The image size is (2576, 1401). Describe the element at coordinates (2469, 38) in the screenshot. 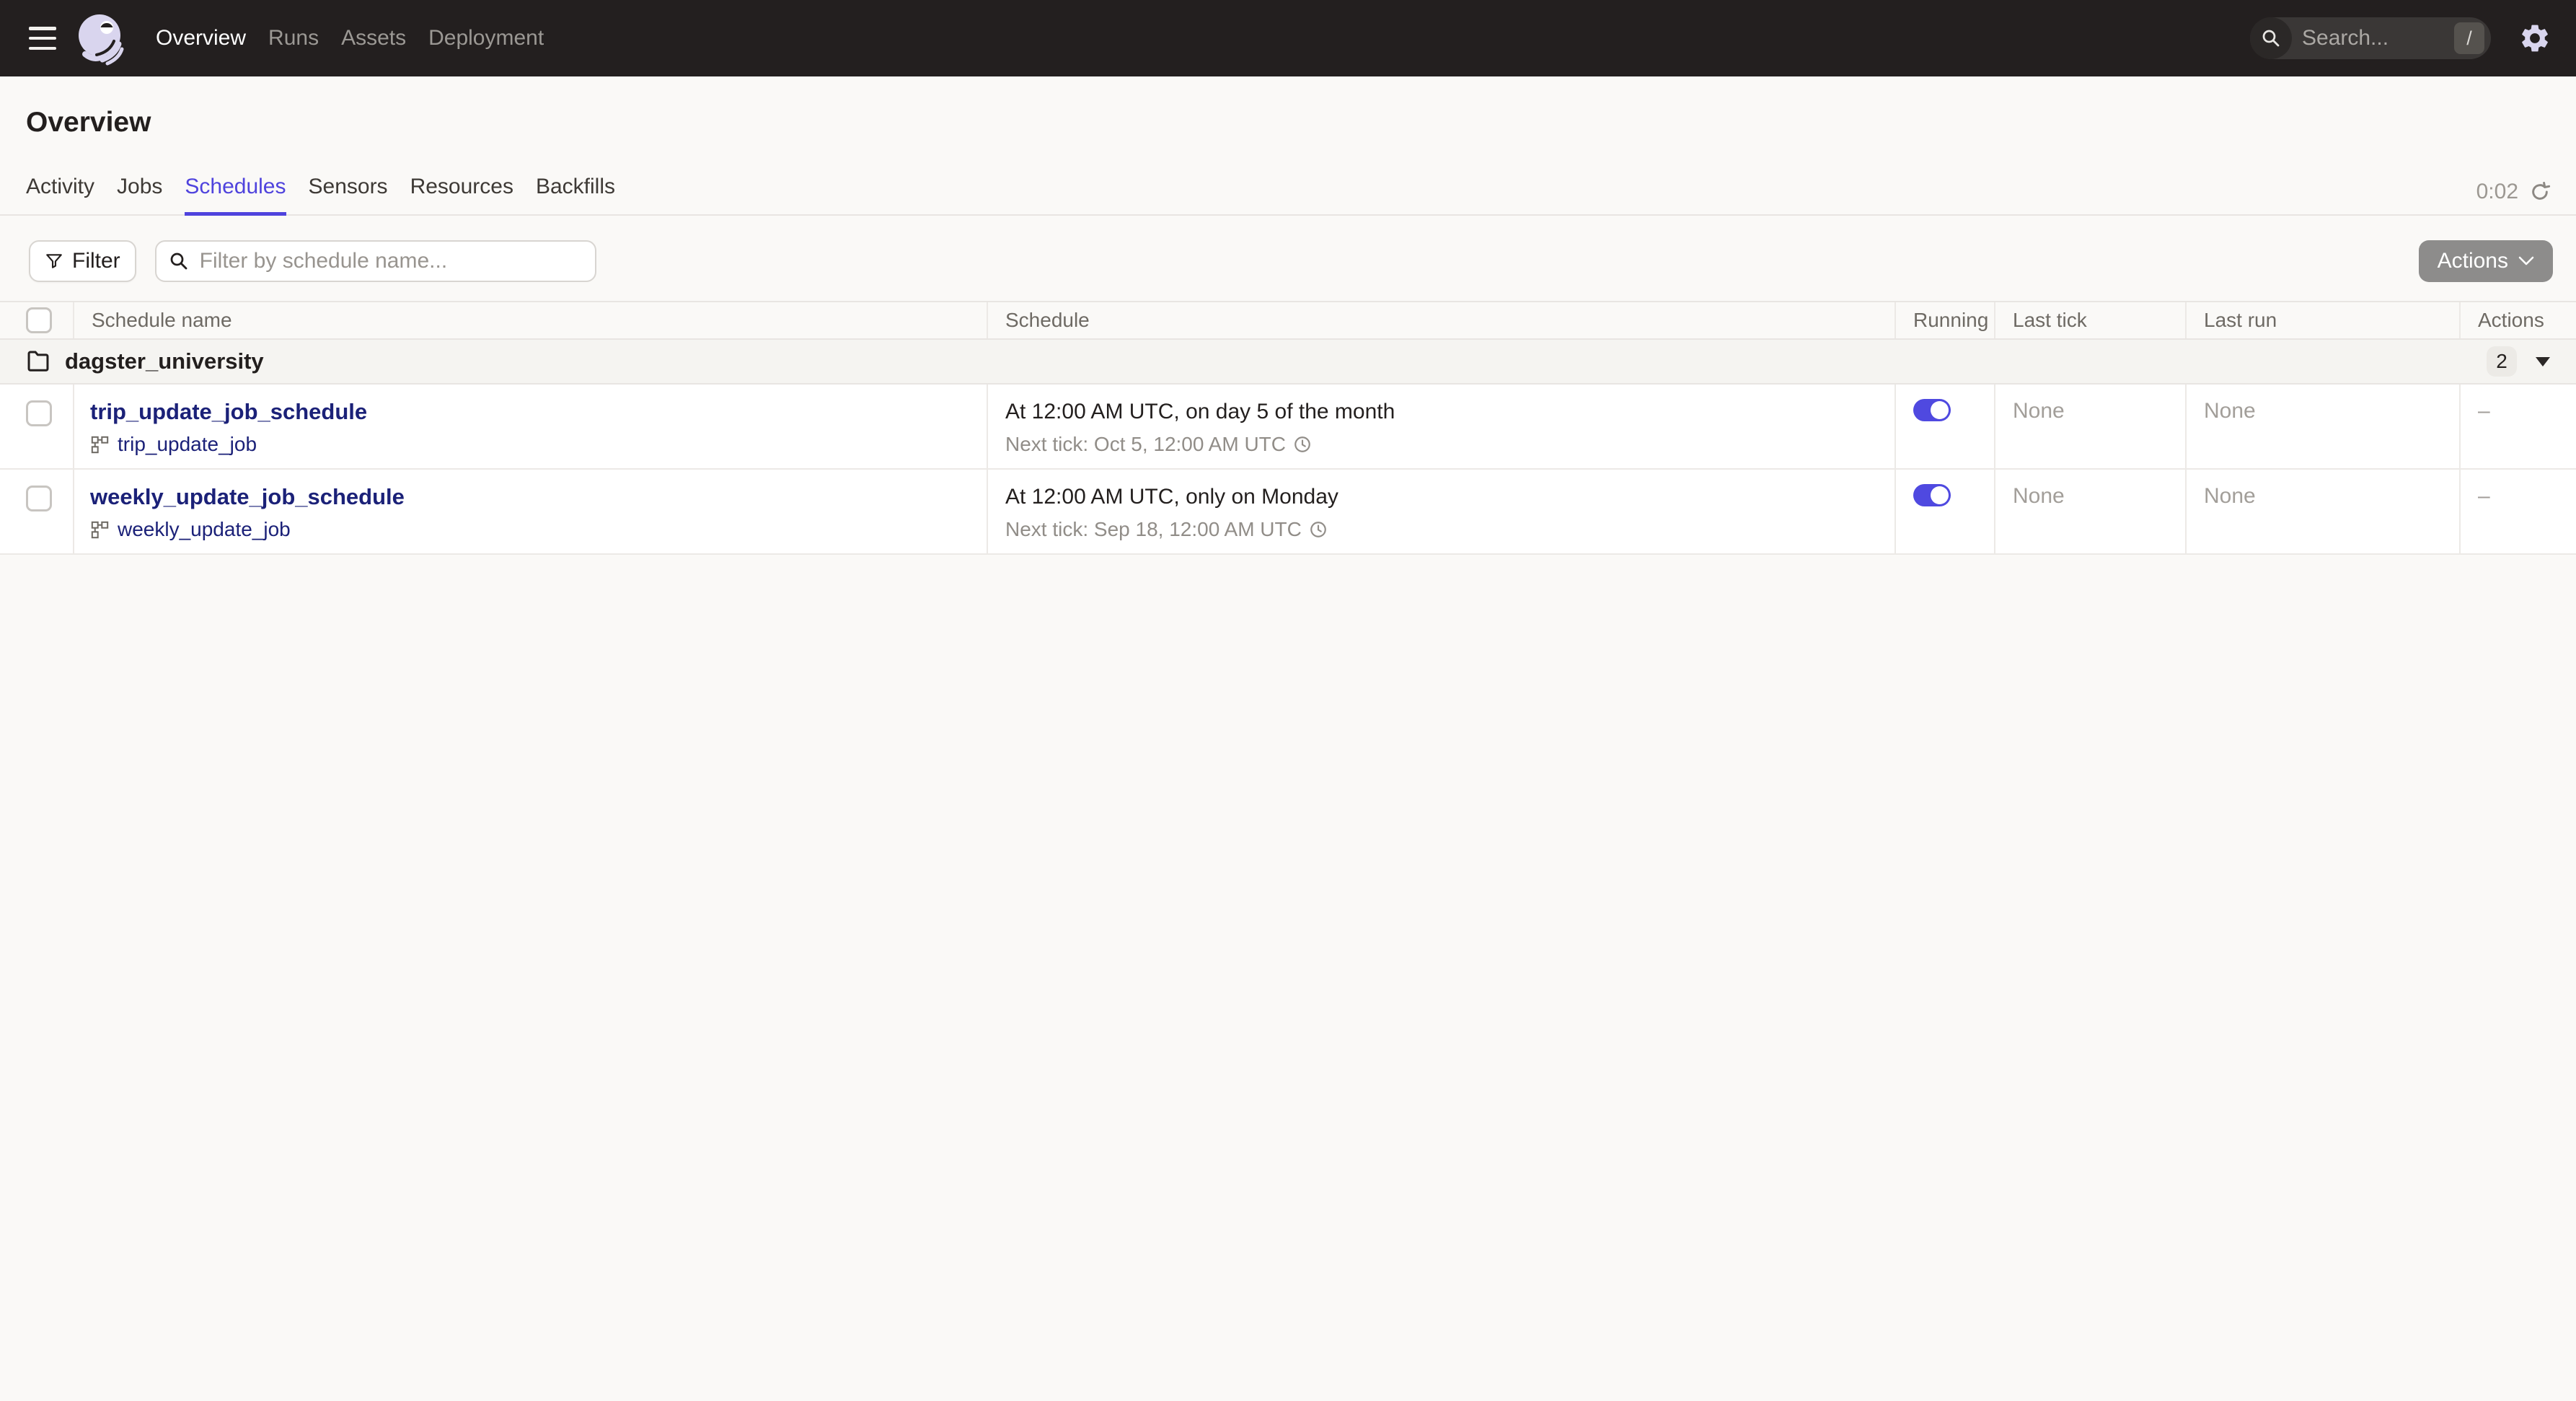

I see `slash-shortcut-badge: /` at that location.